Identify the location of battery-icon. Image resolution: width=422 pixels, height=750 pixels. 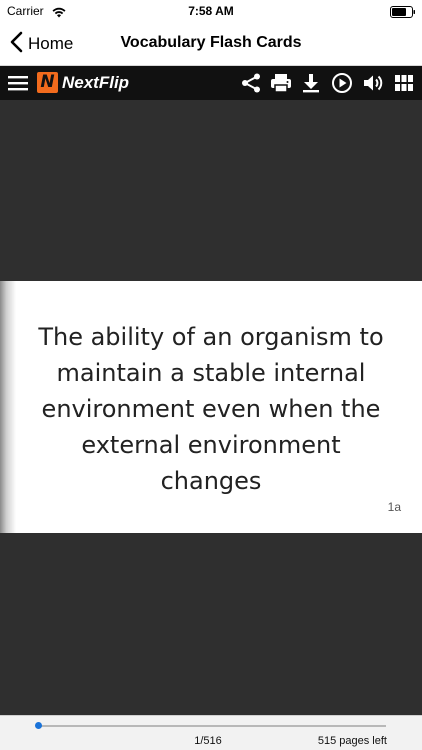
(403, 14).